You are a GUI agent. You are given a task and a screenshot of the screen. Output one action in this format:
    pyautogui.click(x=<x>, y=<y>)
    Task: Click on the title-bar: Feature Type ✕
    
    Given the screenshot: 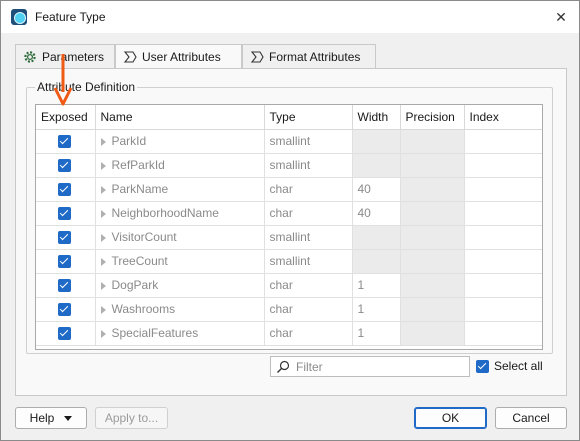 What is the action you would take?
    pyautogui.click(x=290, y=17)
    